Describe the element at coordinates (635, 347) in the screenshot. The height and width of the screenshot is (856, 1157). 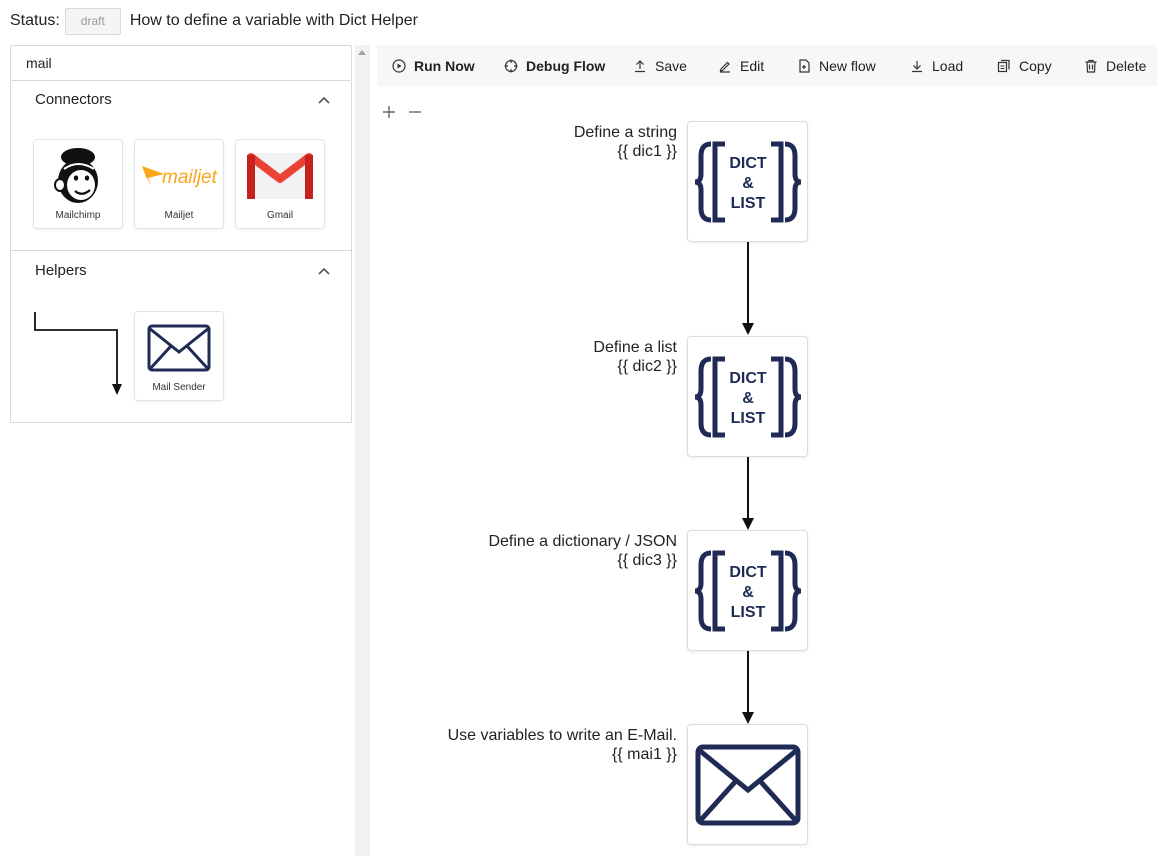
I see `node-title: Define a list` at that location.